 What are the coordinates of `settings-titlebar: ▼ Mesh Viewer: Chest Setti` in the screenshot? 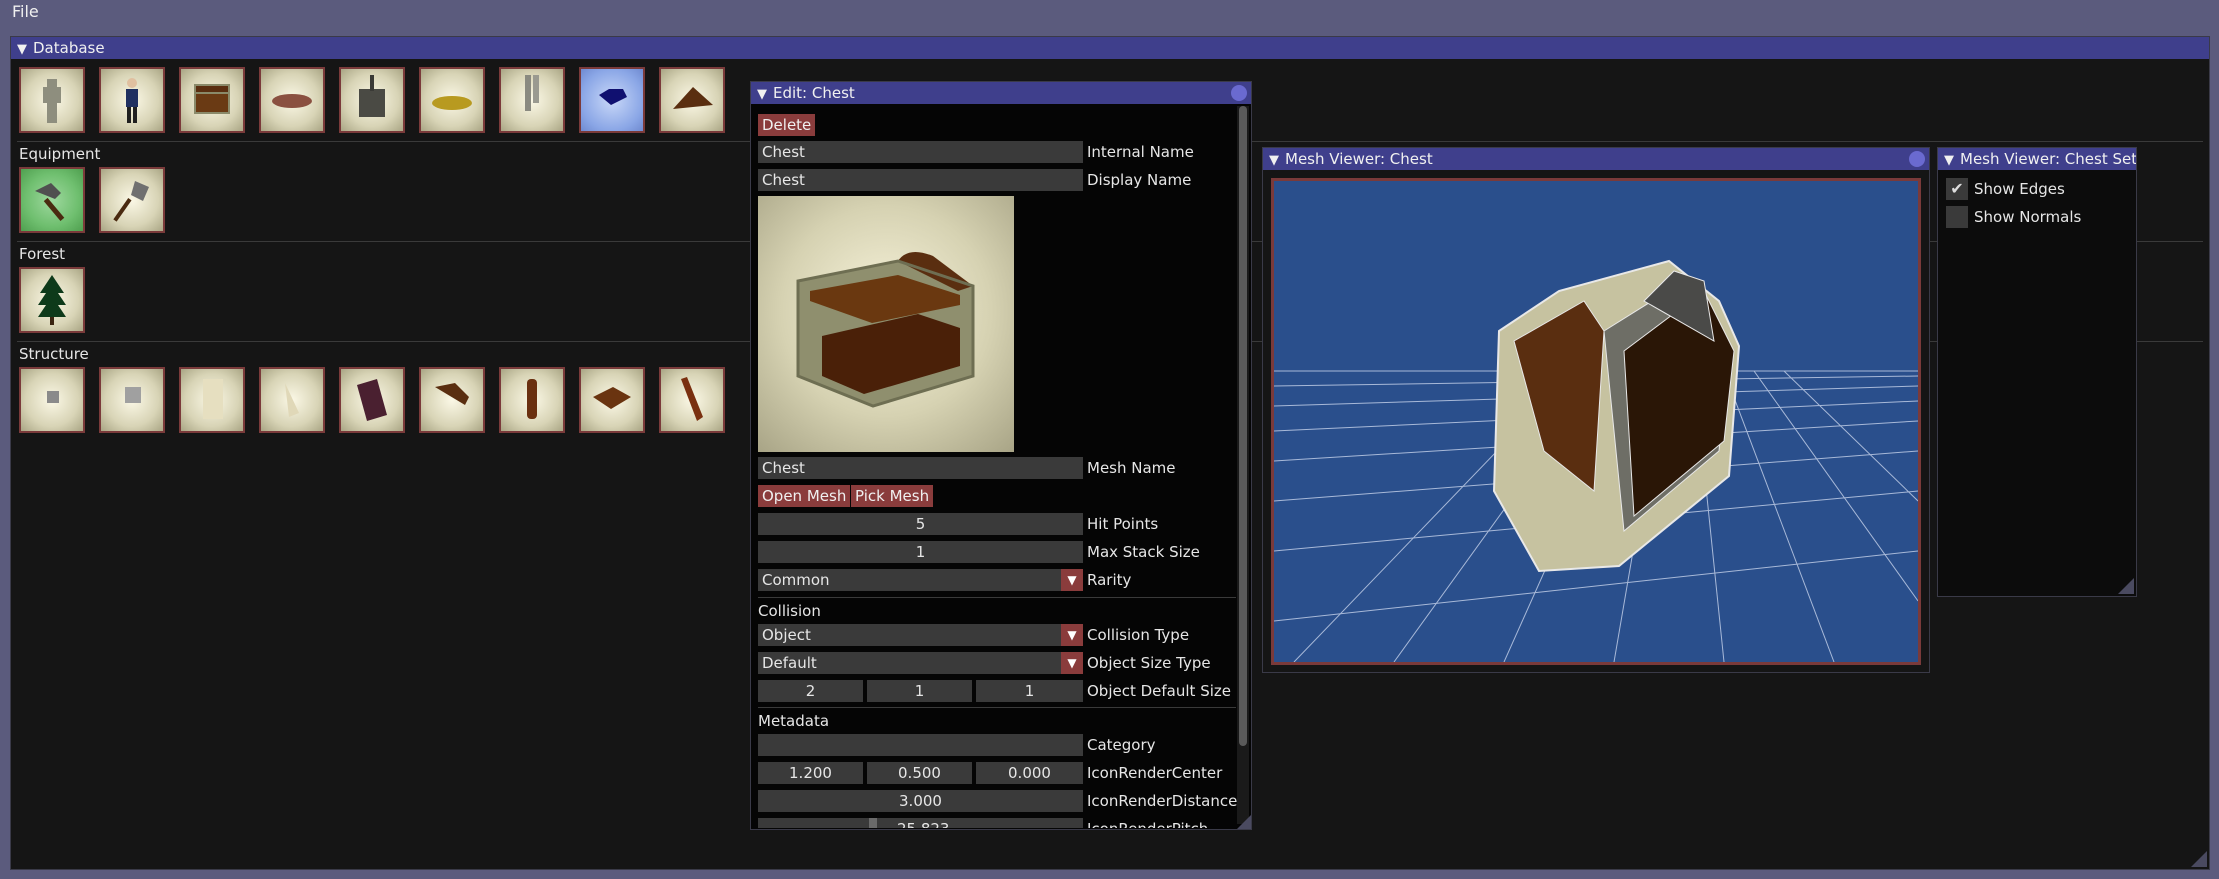 It's located at (2037, 159).